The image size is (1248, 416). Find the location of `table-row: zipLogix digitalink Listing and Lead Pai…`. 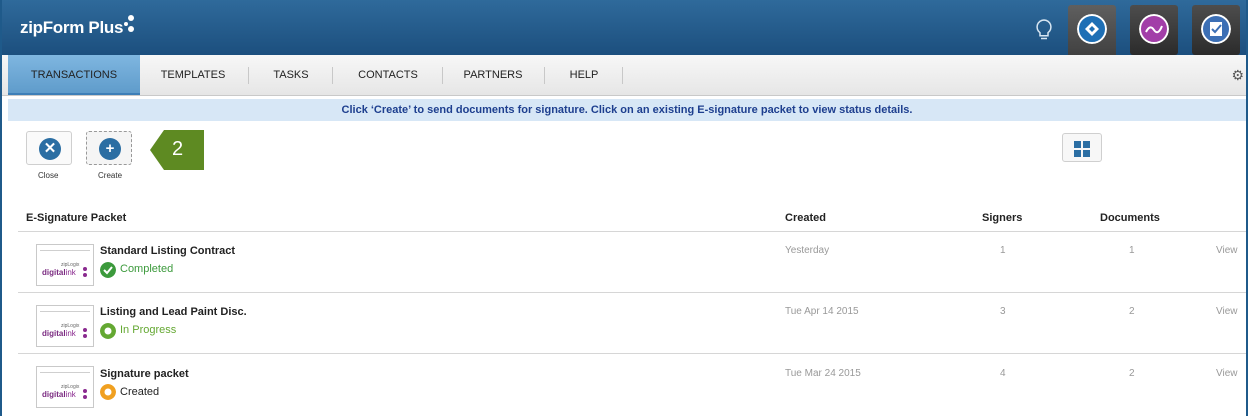

table-row: zipLogix digitalink Listing and Lead Pai… is located at coordinates (632, 323).